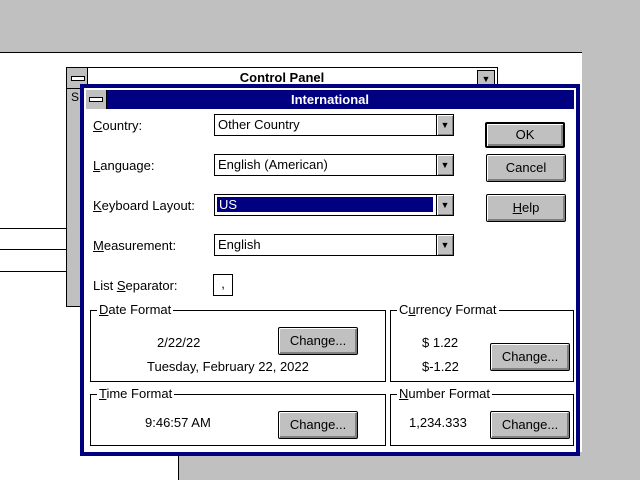  I want to click on measurement-value: English, so click(239, 244).